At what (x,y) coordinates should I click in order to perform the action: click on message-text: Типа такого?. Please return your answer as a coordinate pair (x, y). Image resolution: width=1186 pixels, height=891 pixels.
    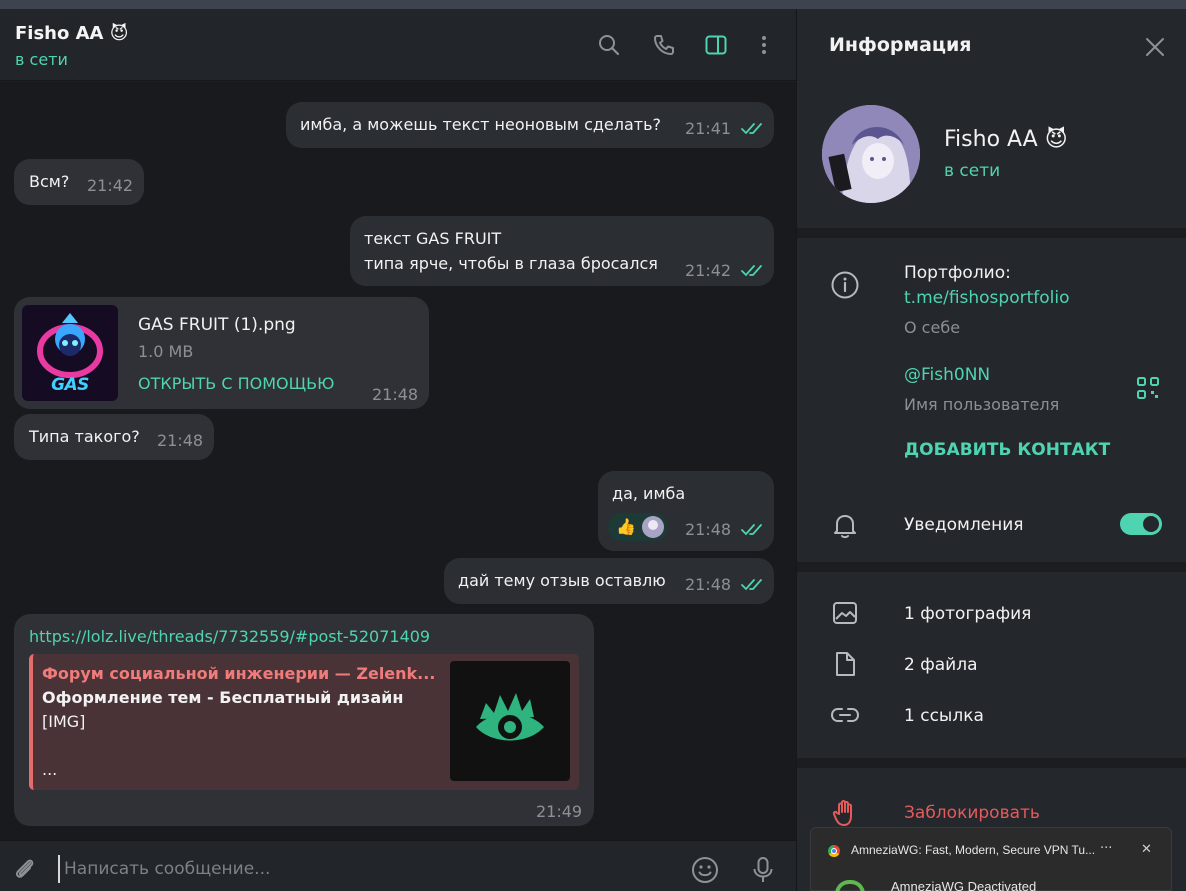
    Looking at the image, I should click on (84, 436).